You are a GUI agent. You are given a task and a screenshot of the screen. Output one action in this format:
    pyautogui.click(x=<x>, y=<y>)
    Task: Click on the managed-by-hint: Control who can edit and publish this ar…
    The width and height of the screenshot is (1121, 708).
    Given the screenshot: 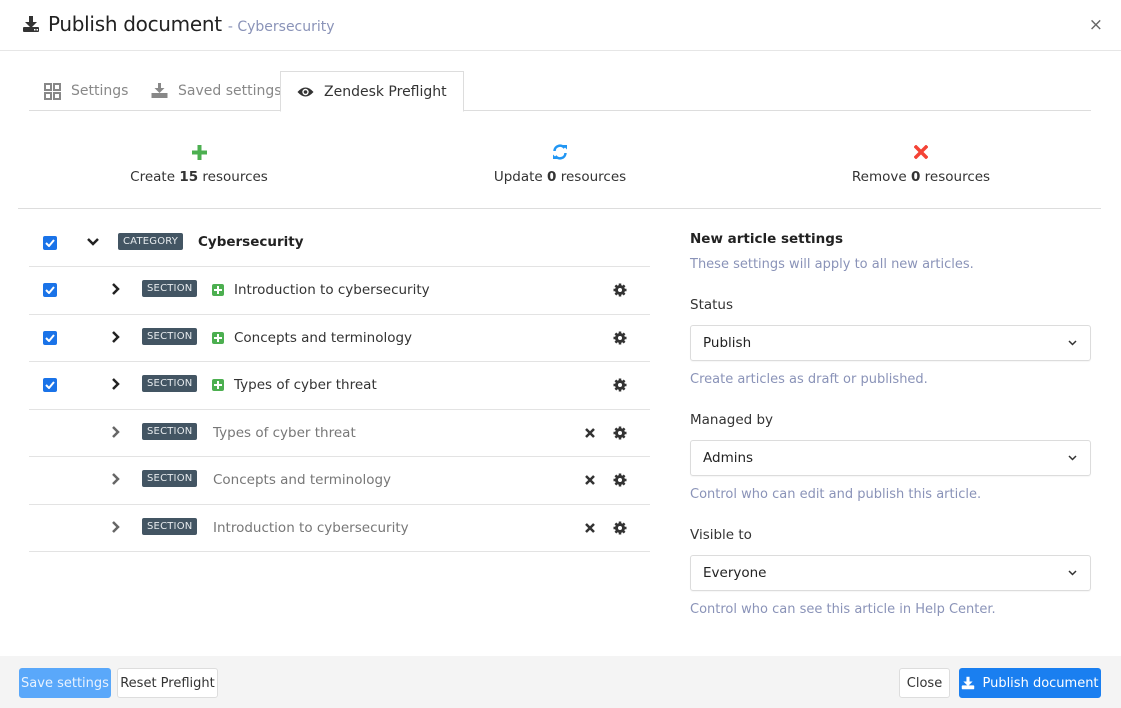 What is the action you would take?
    pyautogui.click(x=836, y=494)
    